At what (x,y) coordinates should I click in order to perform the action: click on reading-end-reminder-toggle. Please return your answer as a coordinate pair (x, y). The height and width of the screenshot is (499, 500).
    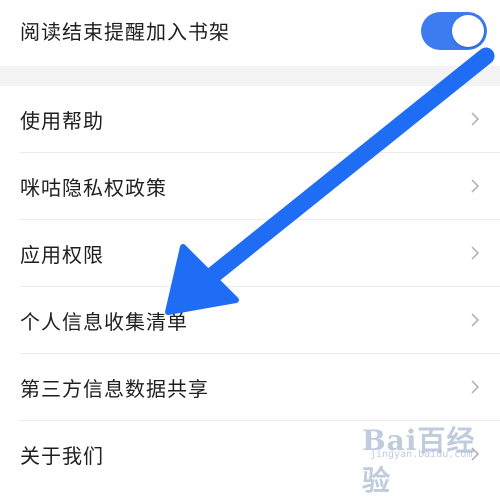
    Looking at the image, I should click on (454, 31).